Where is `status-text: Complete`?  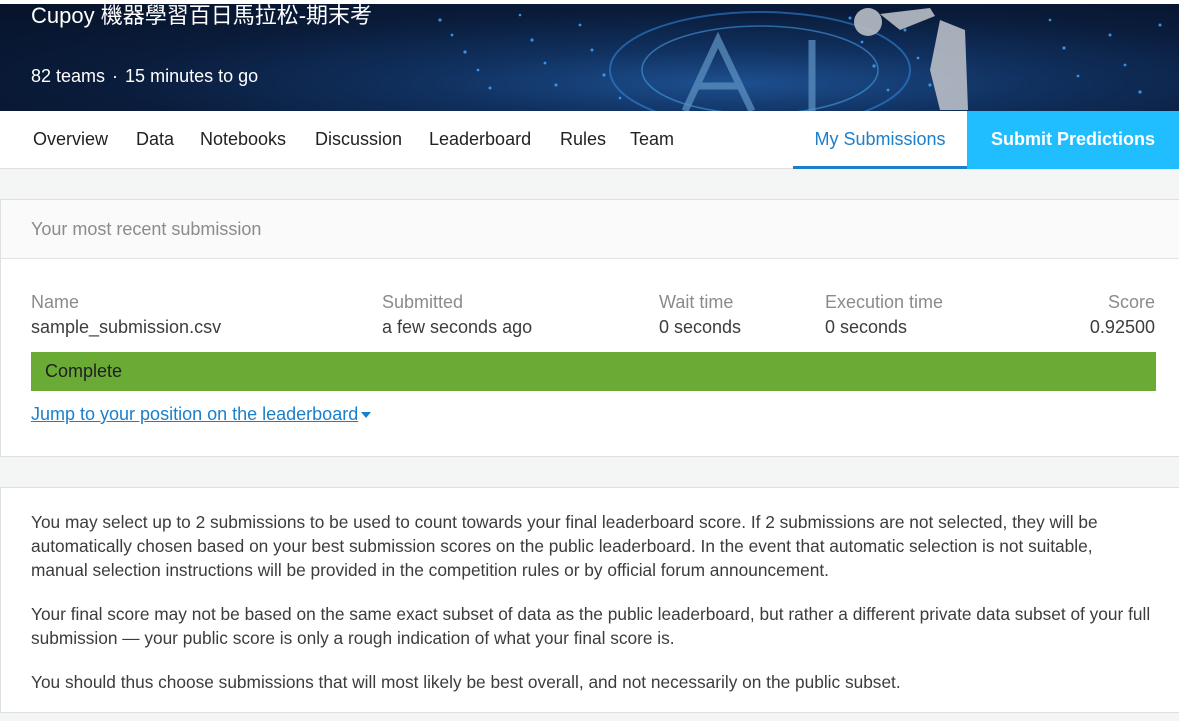
status-text: Complete is located at coordinates (84, 371).